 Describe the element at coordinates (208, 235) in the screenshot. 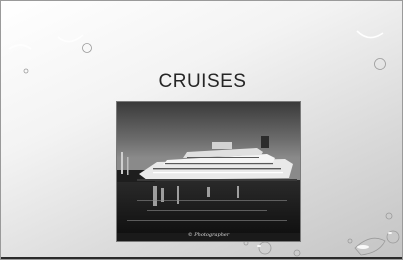

I see `photo-watermark: © Photographer` at that location.